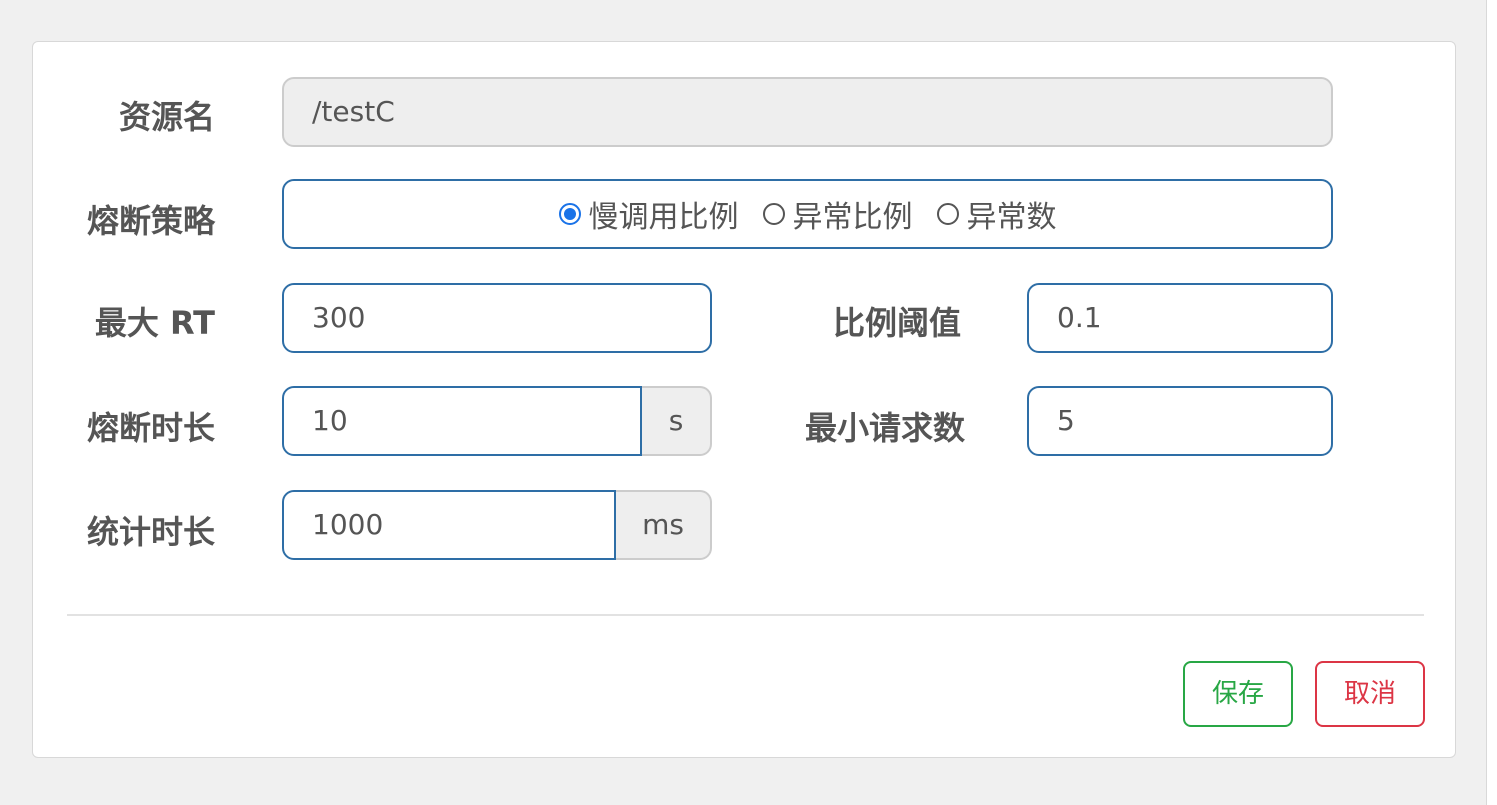 The height and width of the screenshot is (805, 1497). I want to click on radio-checked-icon, so click(569, 214).